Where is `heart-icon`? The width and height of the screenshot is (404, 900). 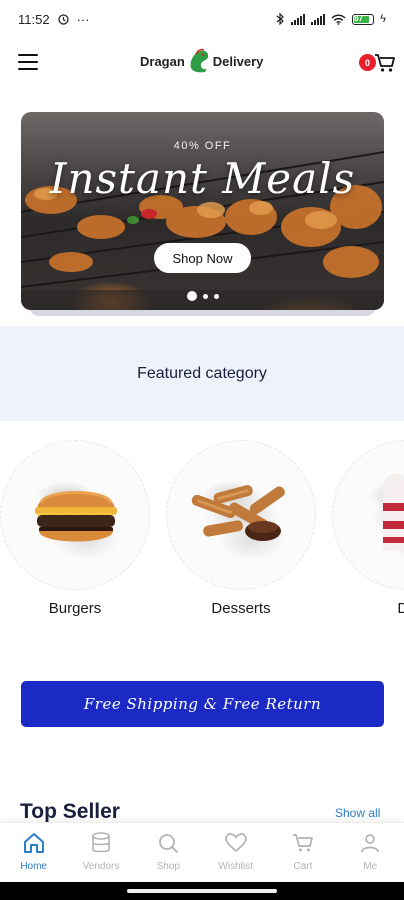 heart-icon is located at coordinates (235, 842).